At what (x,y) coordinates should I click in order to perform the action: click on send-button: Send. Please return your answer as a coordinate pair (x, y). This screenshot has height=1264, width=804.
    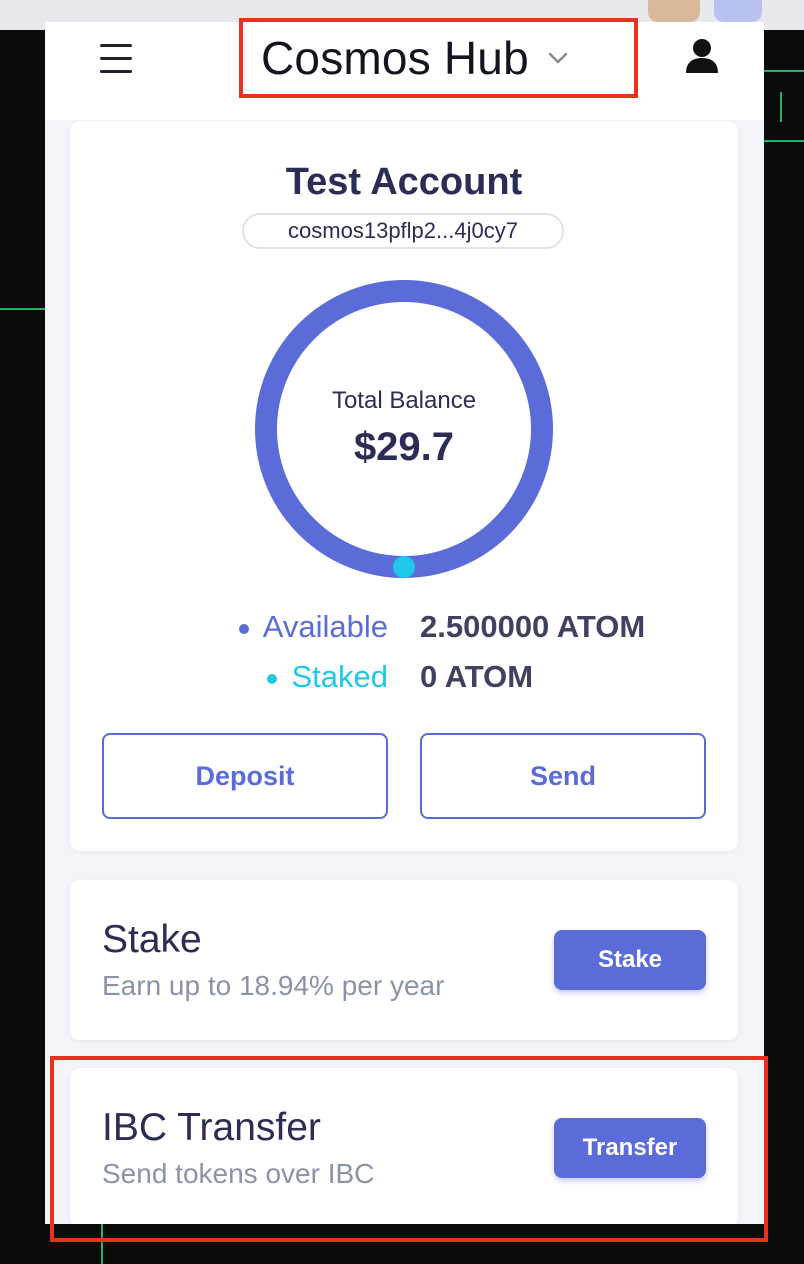
    Looking at the image, I should click on (563, 776).